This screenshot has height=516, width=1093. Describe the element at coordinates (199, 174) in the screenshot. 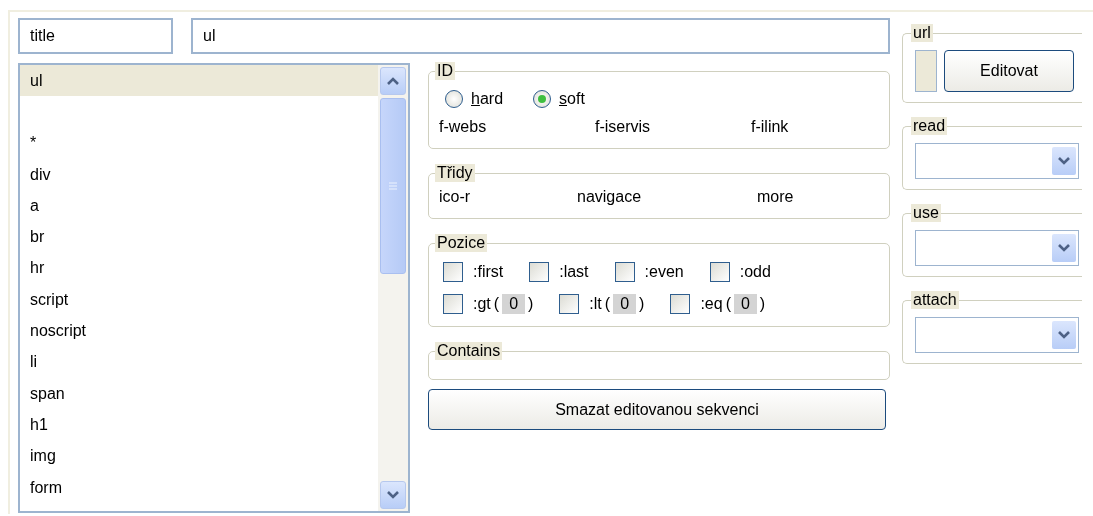

I see `list-item: div` at that location.